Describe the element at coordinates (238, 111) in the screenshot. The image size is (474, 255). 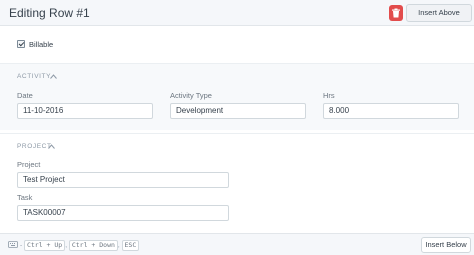
I see `activity-type-input: Development` at that location.